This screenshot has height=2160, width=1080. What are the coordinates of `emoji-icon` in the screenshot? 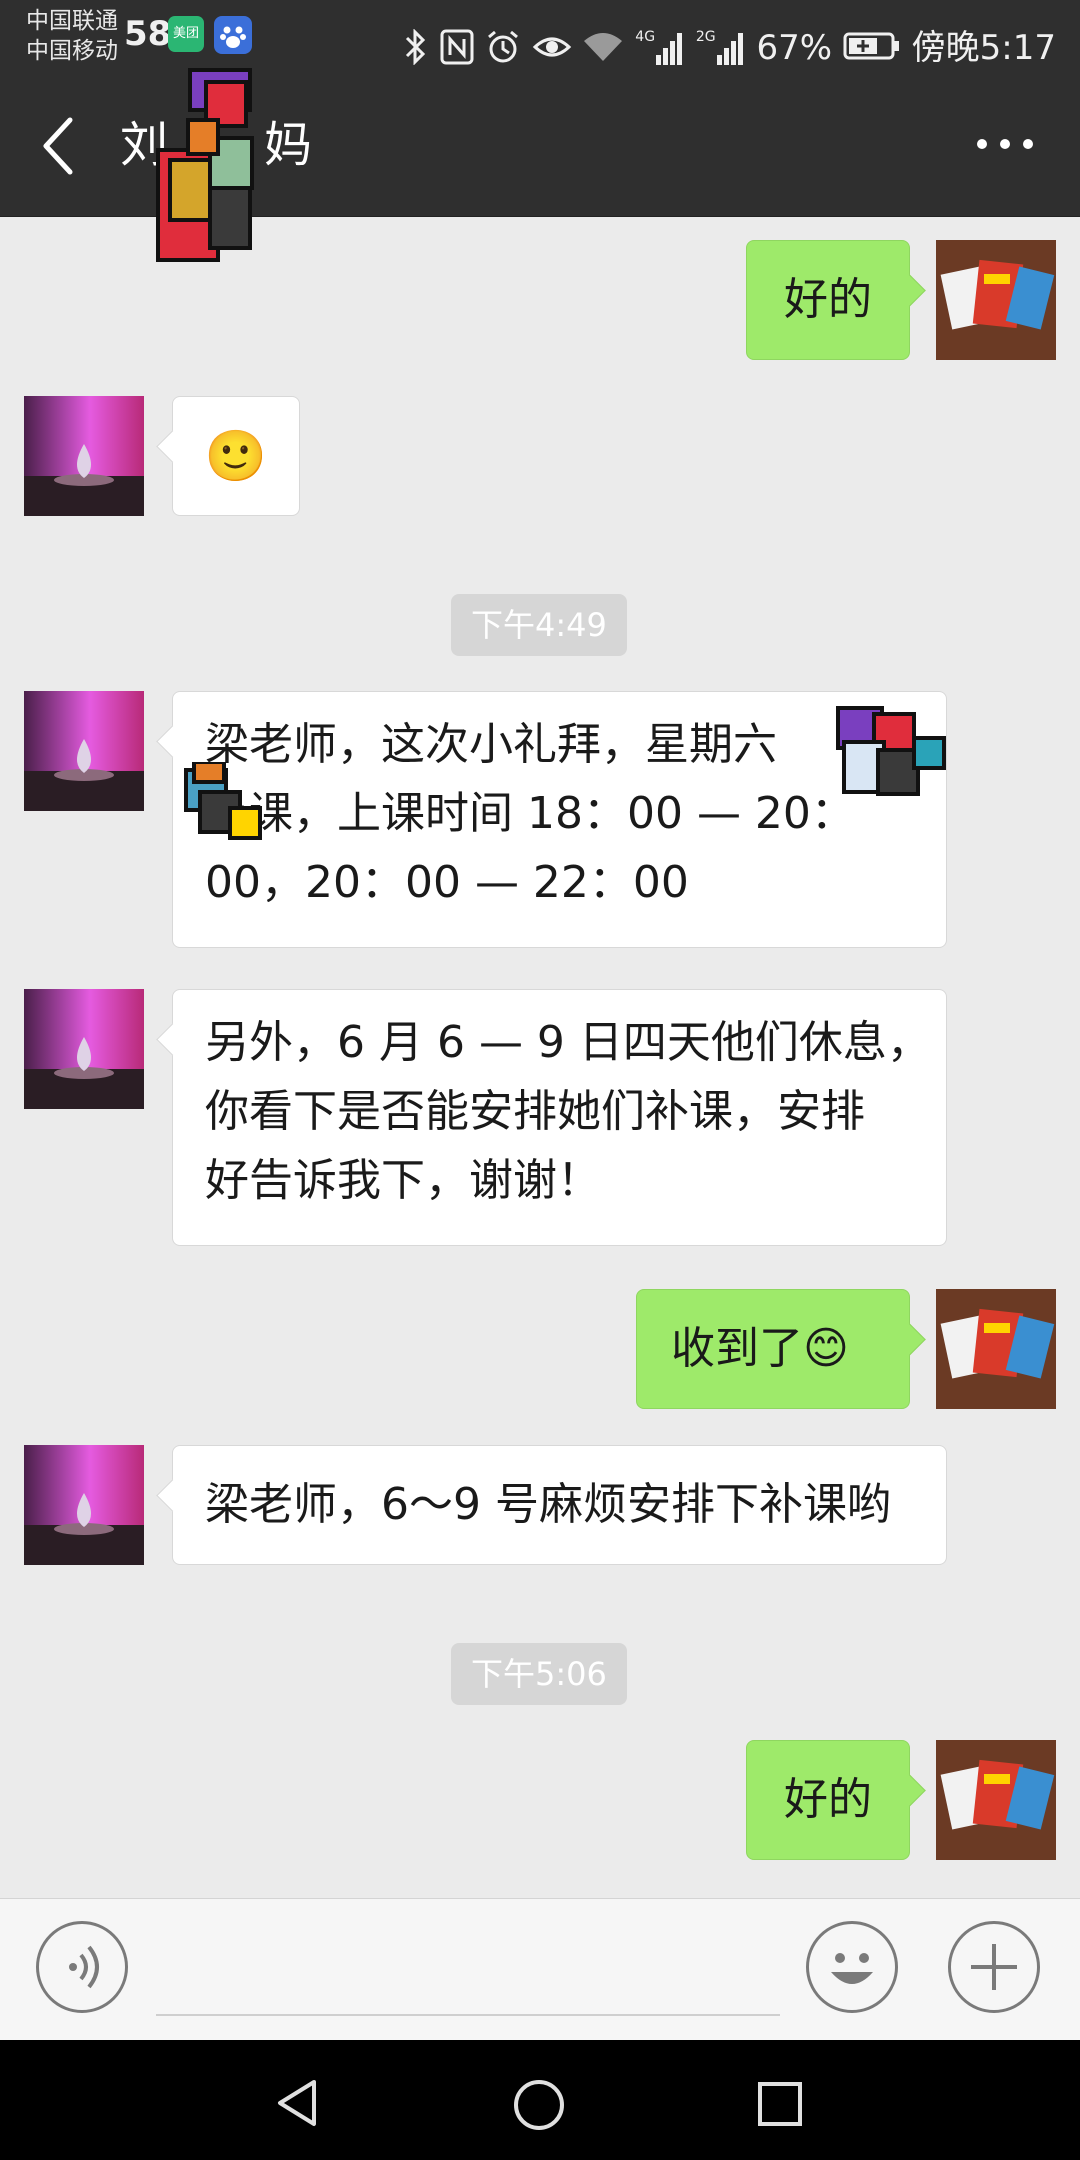 It's located at (852, 1968).